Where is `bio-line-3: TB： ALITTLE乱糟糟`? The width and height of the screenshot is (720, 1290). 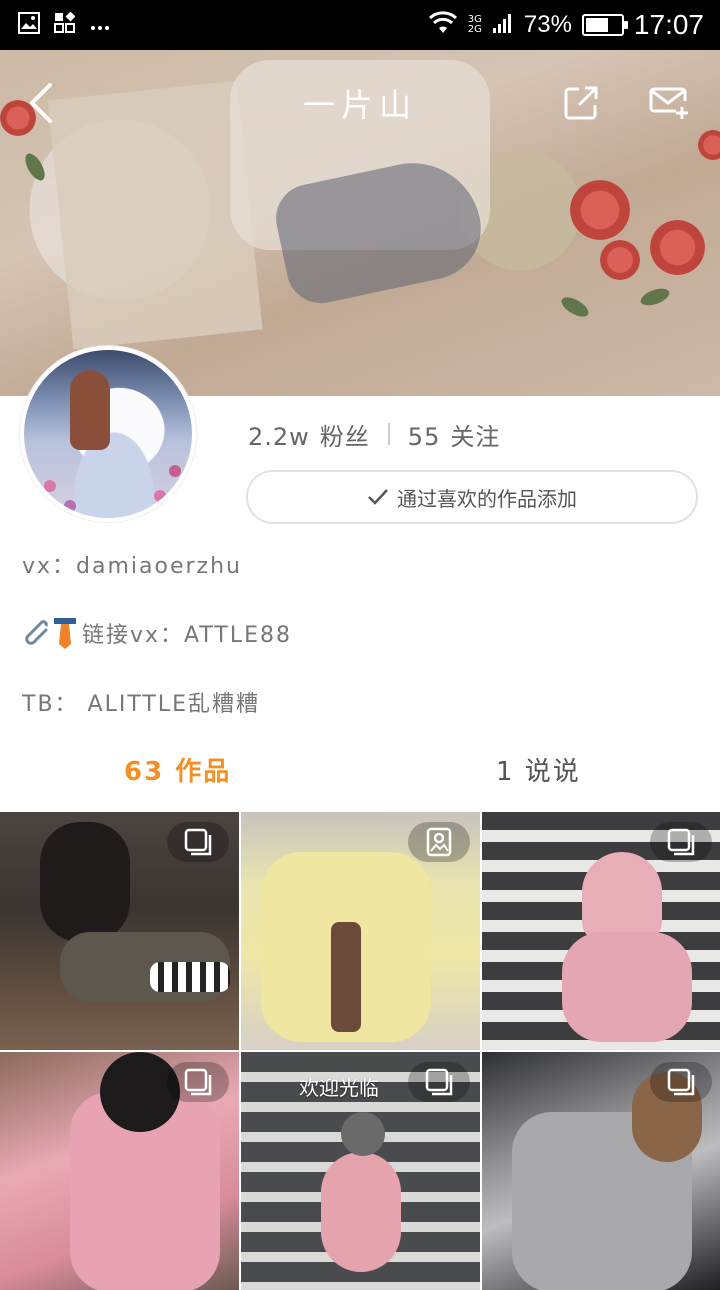
bio-line-3: TB： ALITTLE乱糟糟 is located at coordinates (141, 704).